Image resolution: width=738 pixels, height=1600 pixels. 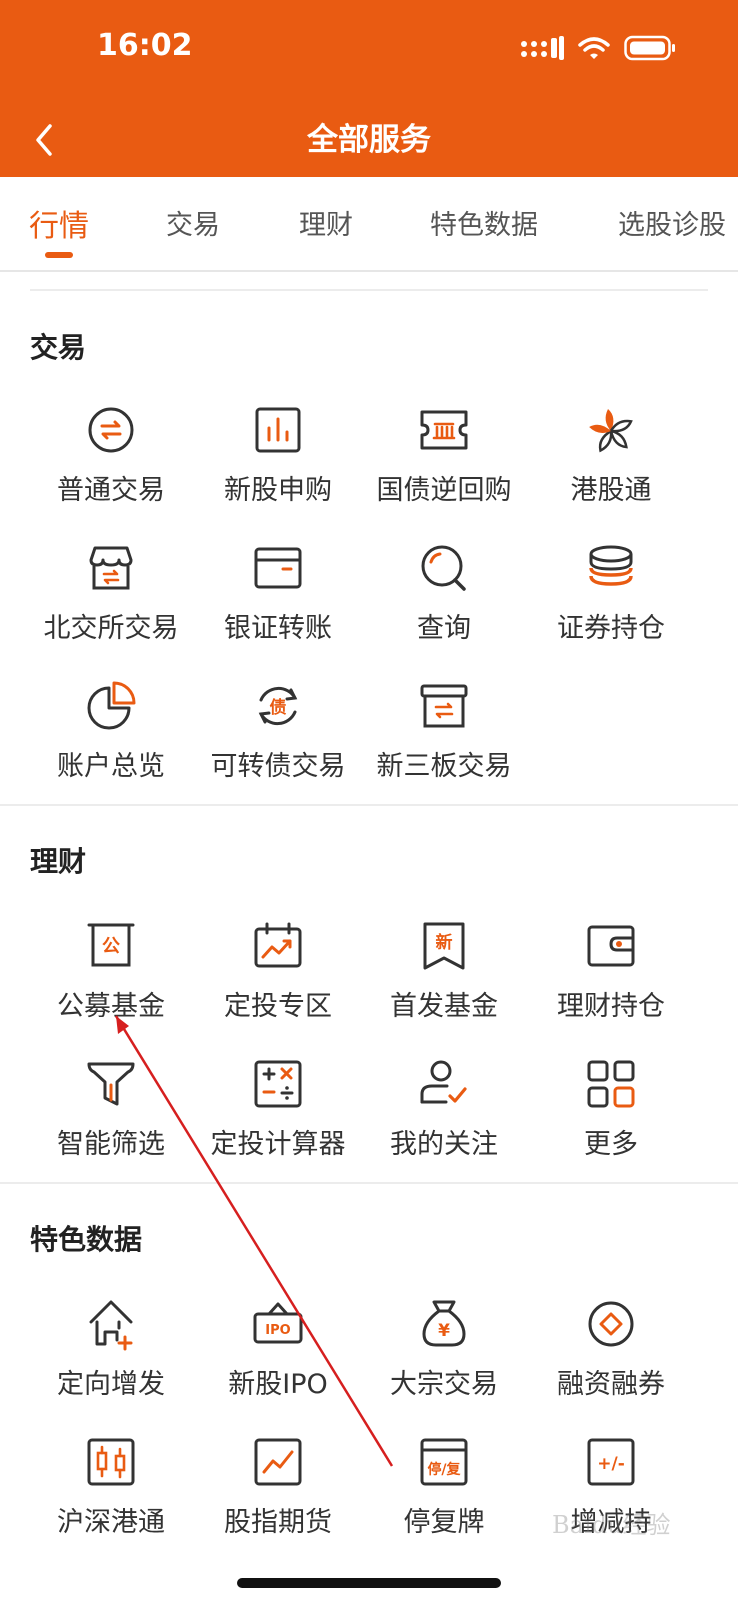 I want to click on home-indicator, so click(x=369, y=1583).